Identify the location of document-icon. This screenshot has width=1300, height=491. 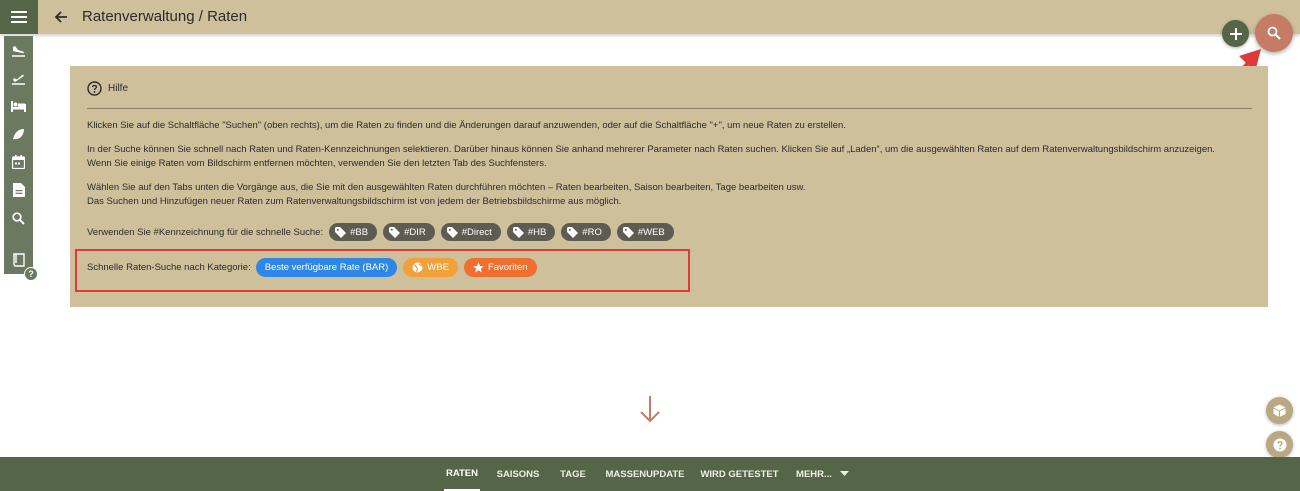
(18, 190).